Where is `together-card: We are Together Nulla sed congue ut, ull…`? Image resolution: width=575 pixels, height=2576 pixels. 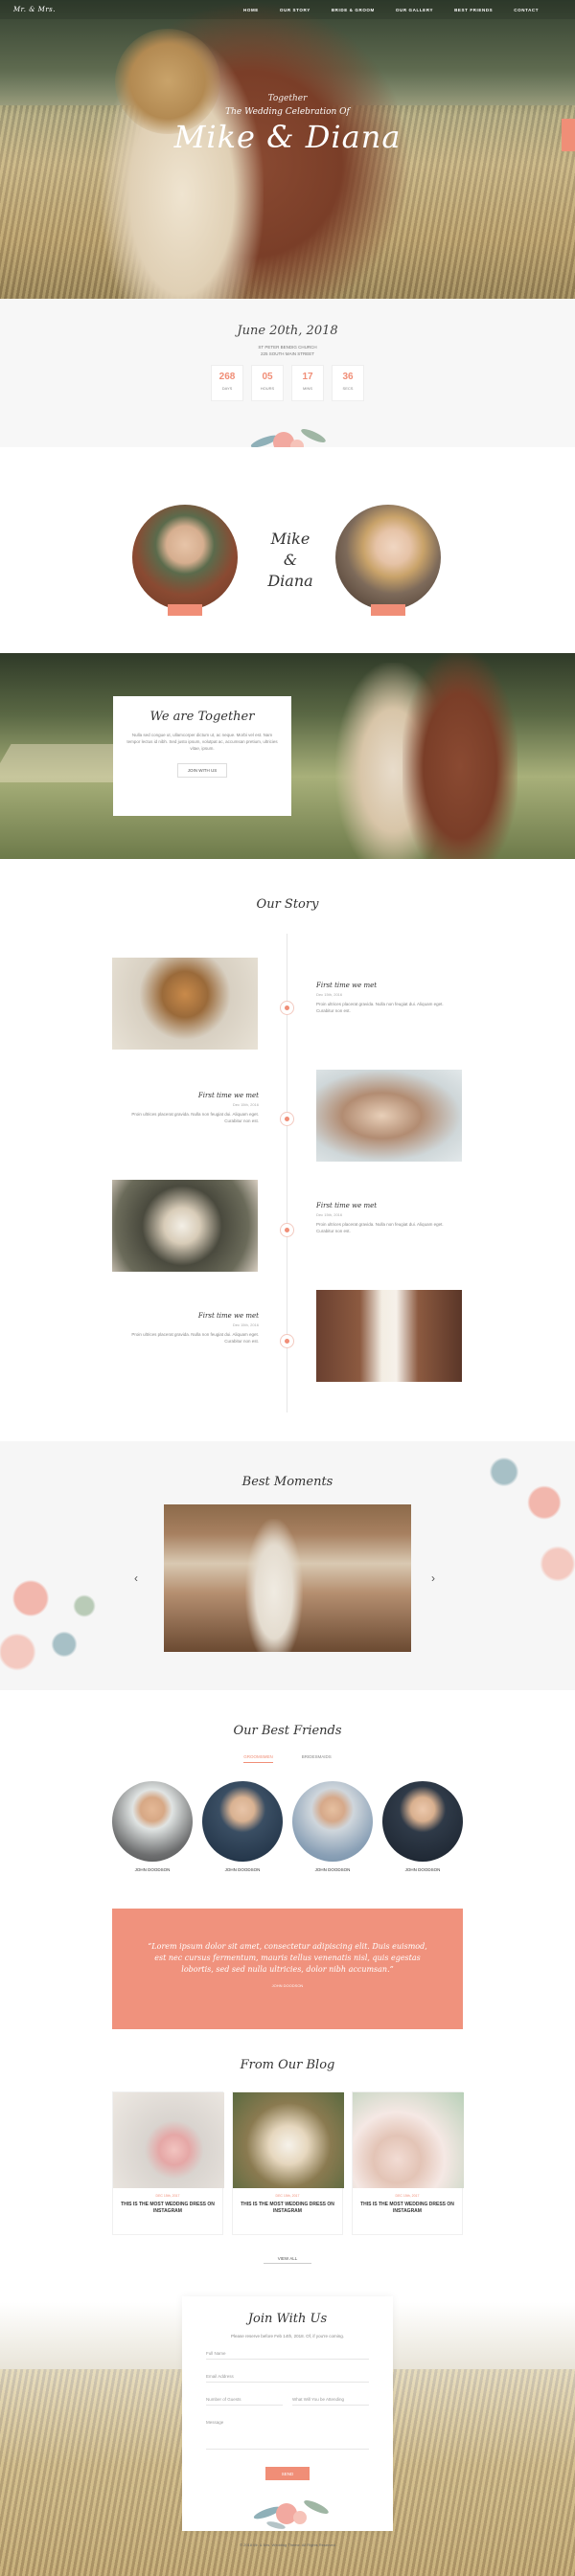 together-card: We are Together Nulla sed congue ut, ull… is located at coordinates (202, 756).